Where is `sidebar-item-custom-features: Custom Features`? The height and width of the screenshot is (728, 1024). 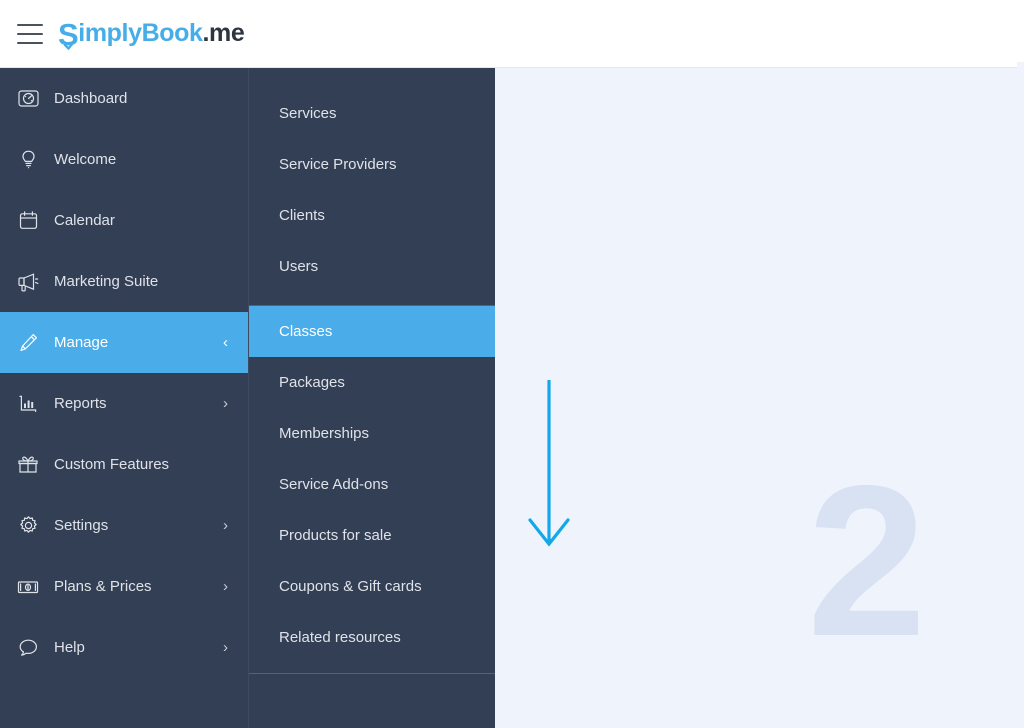
sidebar-item-custom-features: Custom Features is located at coordinates (124, 464).